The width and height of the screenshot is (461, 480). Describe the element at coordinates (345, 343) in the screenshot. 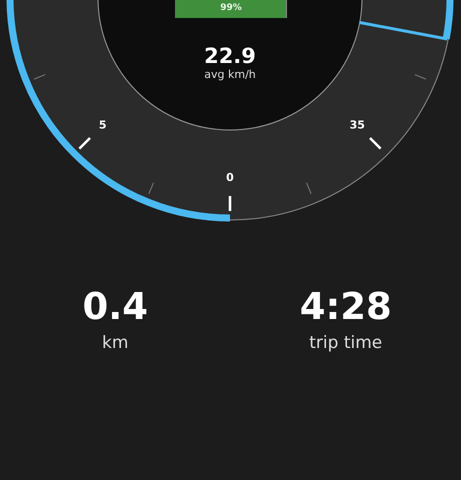

I see `stat-label: trip time` at that location.